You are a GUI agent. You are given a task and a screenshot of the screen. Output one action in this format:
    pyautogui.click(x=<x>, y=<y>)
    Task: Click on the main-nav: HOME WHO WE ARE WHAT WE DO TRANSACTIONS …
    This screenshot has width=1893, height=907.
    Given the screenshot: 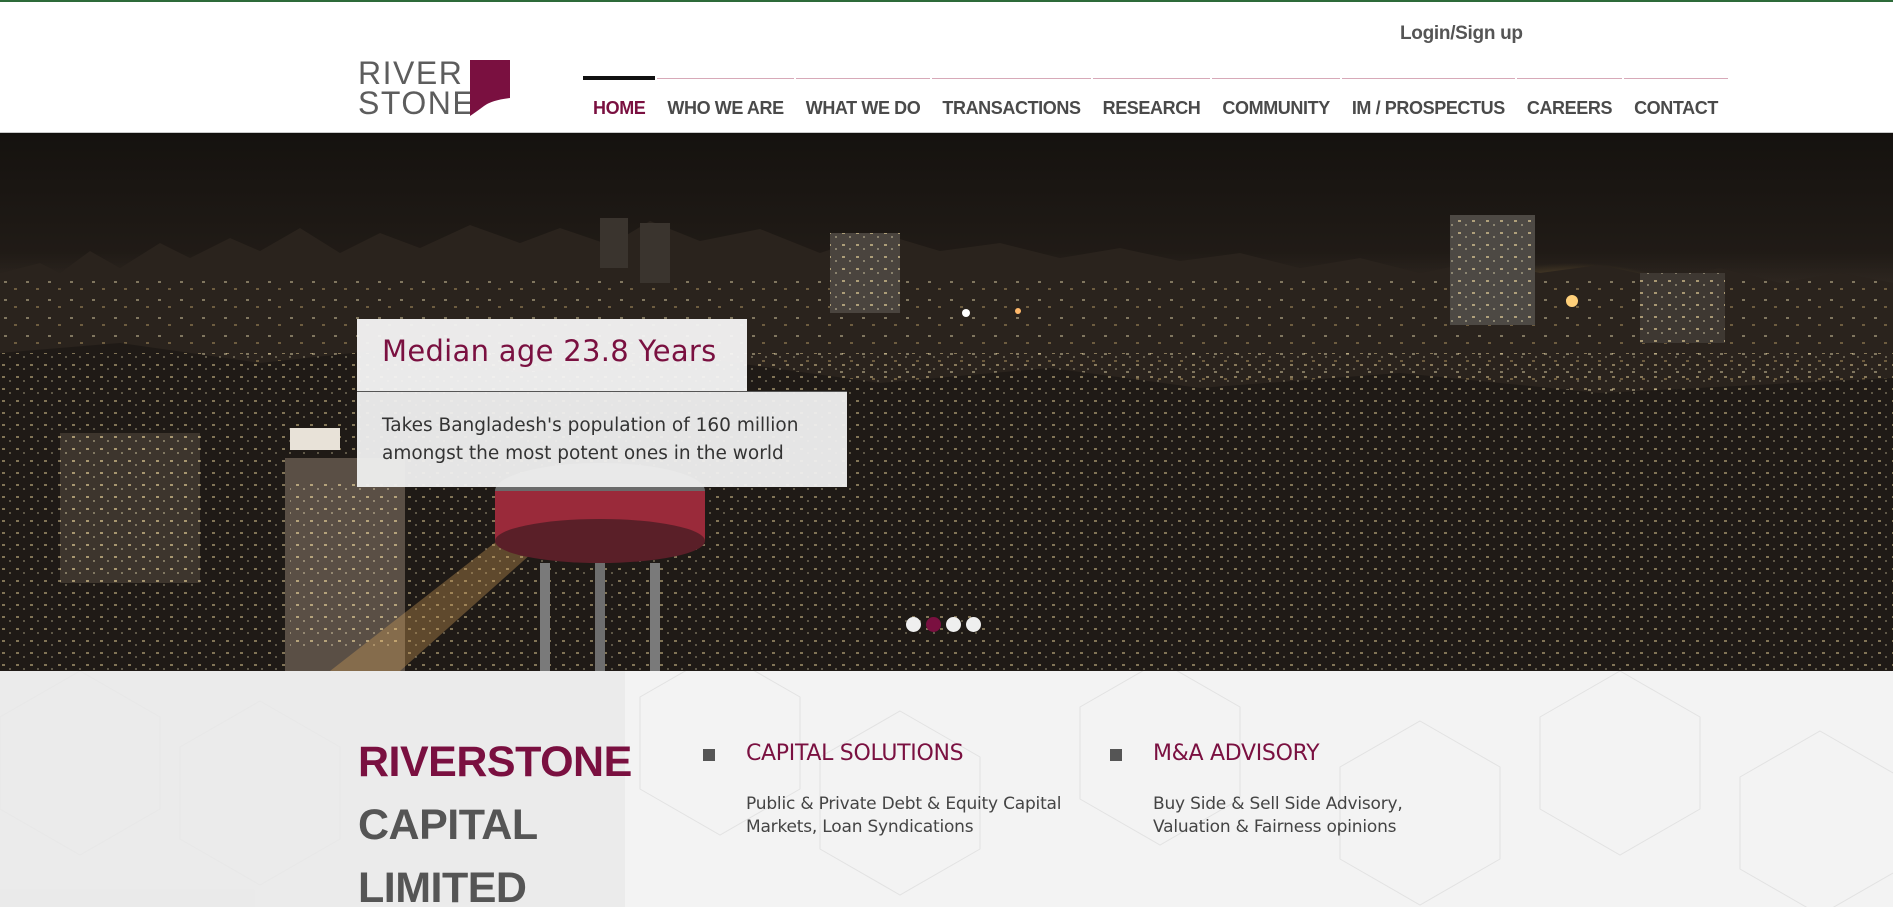 What is the action you would take?
    pyautogui.click(x=1155, y=101)
    